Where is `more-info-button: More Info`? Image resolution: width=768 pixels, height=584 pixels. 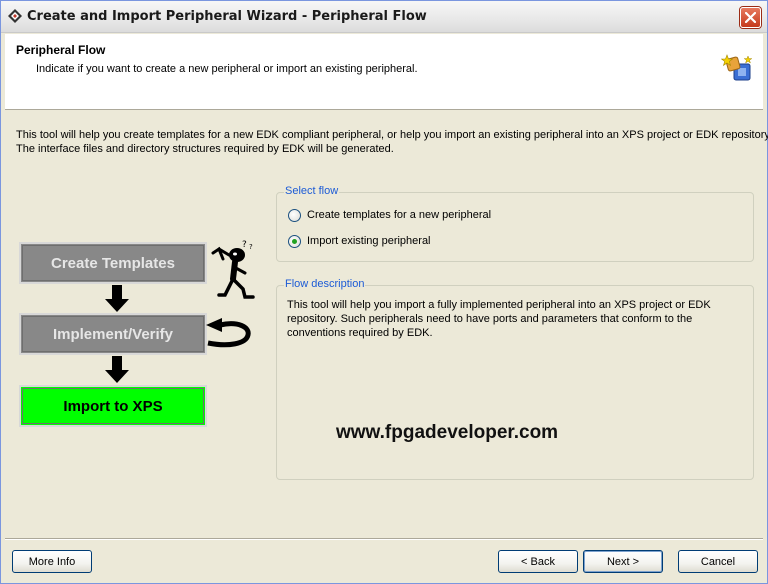 more-info-button: More Info is located at coordinates (52, 561).